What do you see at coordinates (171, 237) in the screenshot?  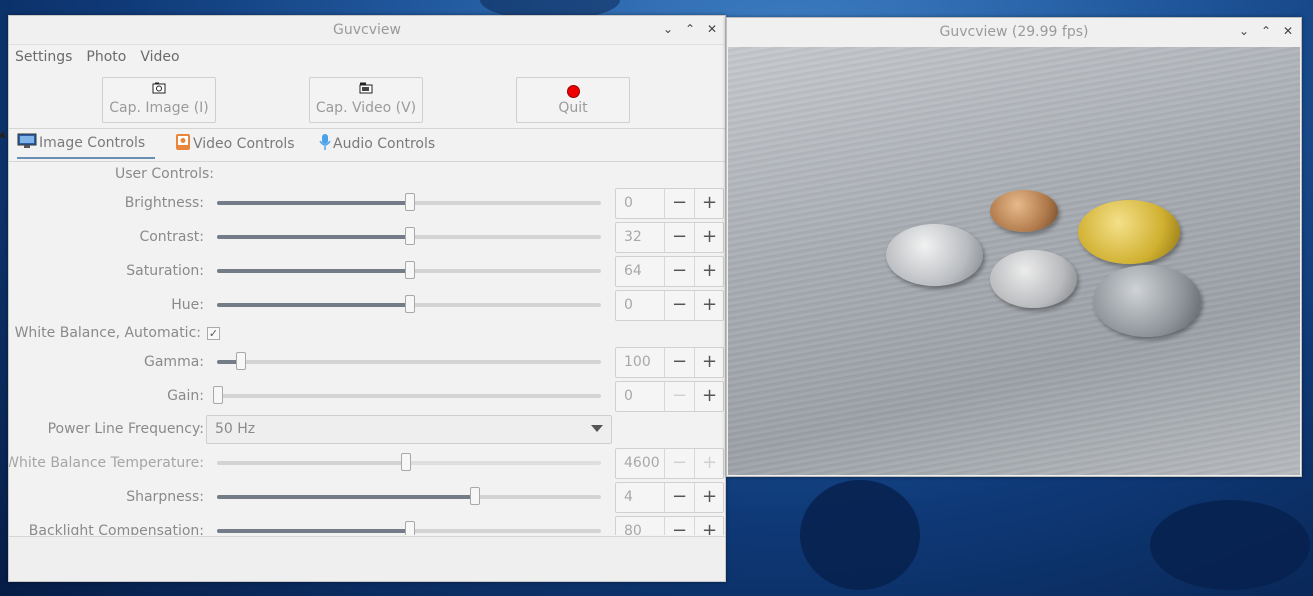 I see `contrast-label: Contrast:` at bounding box center [171, 237].